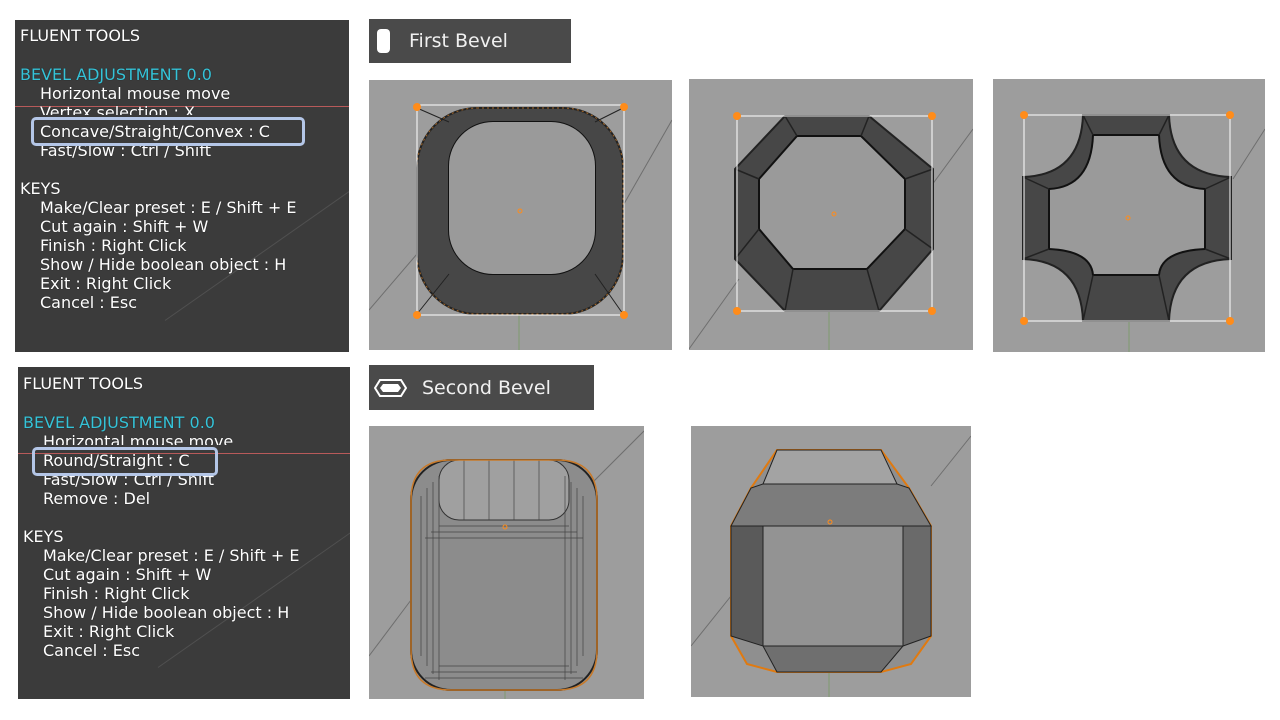  What do you see at coordinates (168, 131) in the screenshot?
I see `highlight-box-concave` at bounding box center [168, 131].